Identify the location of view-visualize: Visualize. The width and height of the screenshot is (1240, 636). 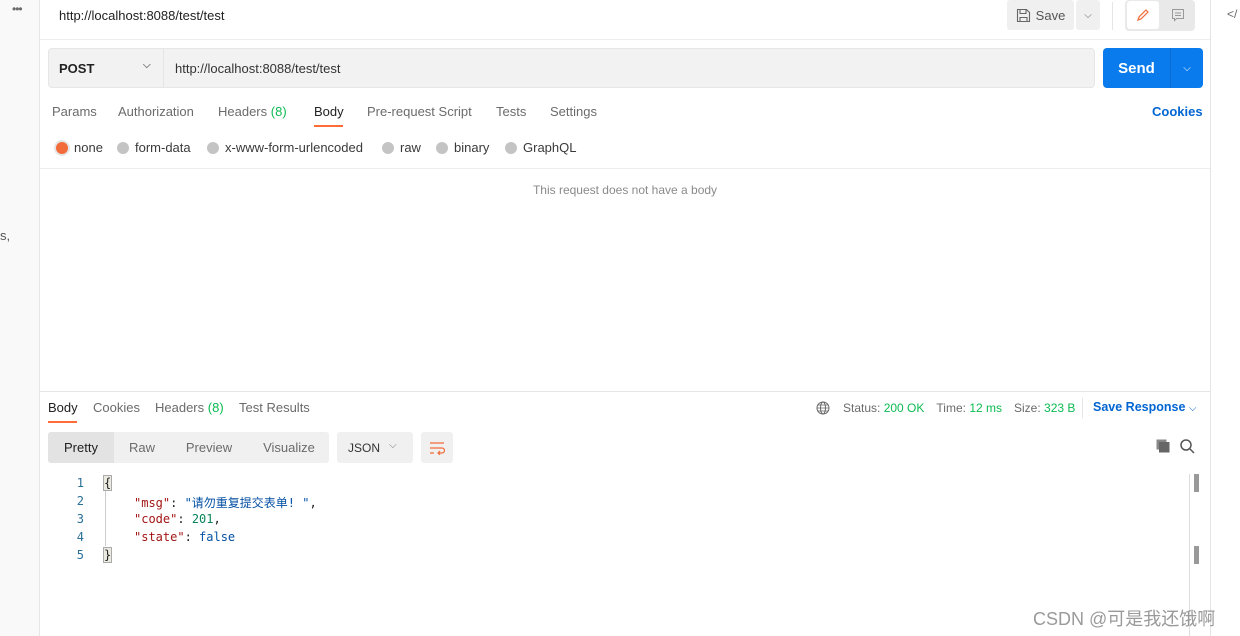
(289, 447).